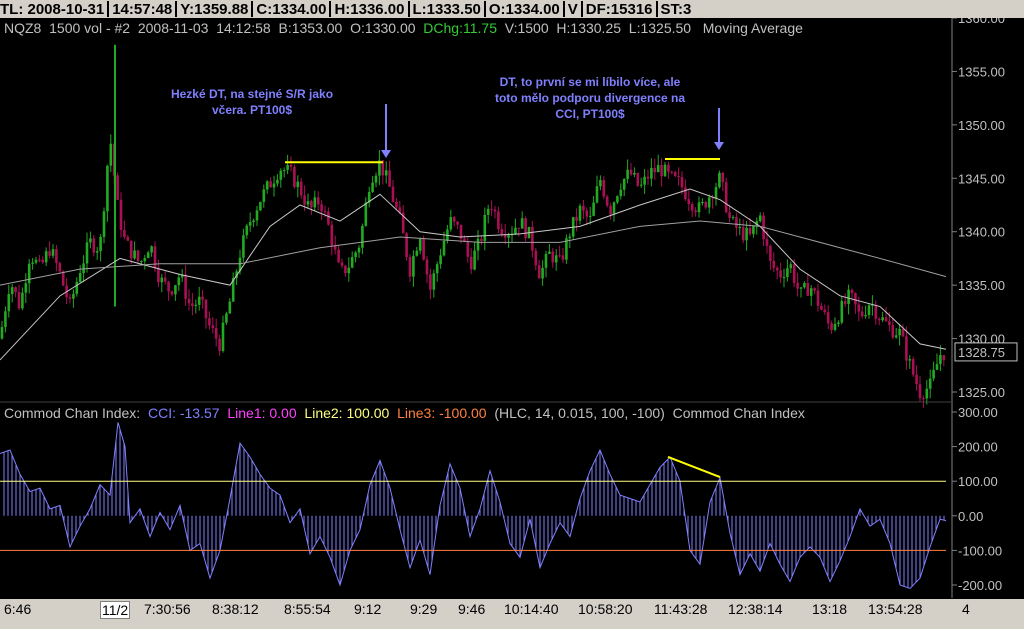 The height and width of the screenshot is (629, 1024). What do you see at coordinates (660, 28) in the screenshot?
I see `low: L:1325.50` at bounding box center [660, 28].